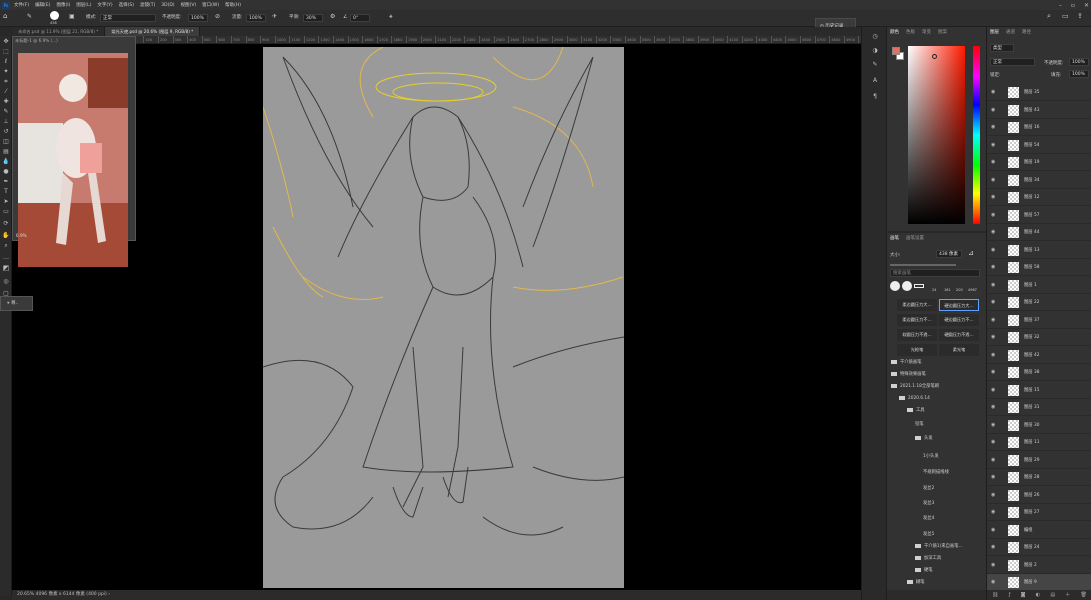 Image resolution: width=1091 pixels, height=600 pixels. What do you see at coordinates (1039, 495) in the screenshot?
I see `layer-row: ◉ 图层 26` at bounding box center [1039, 495].